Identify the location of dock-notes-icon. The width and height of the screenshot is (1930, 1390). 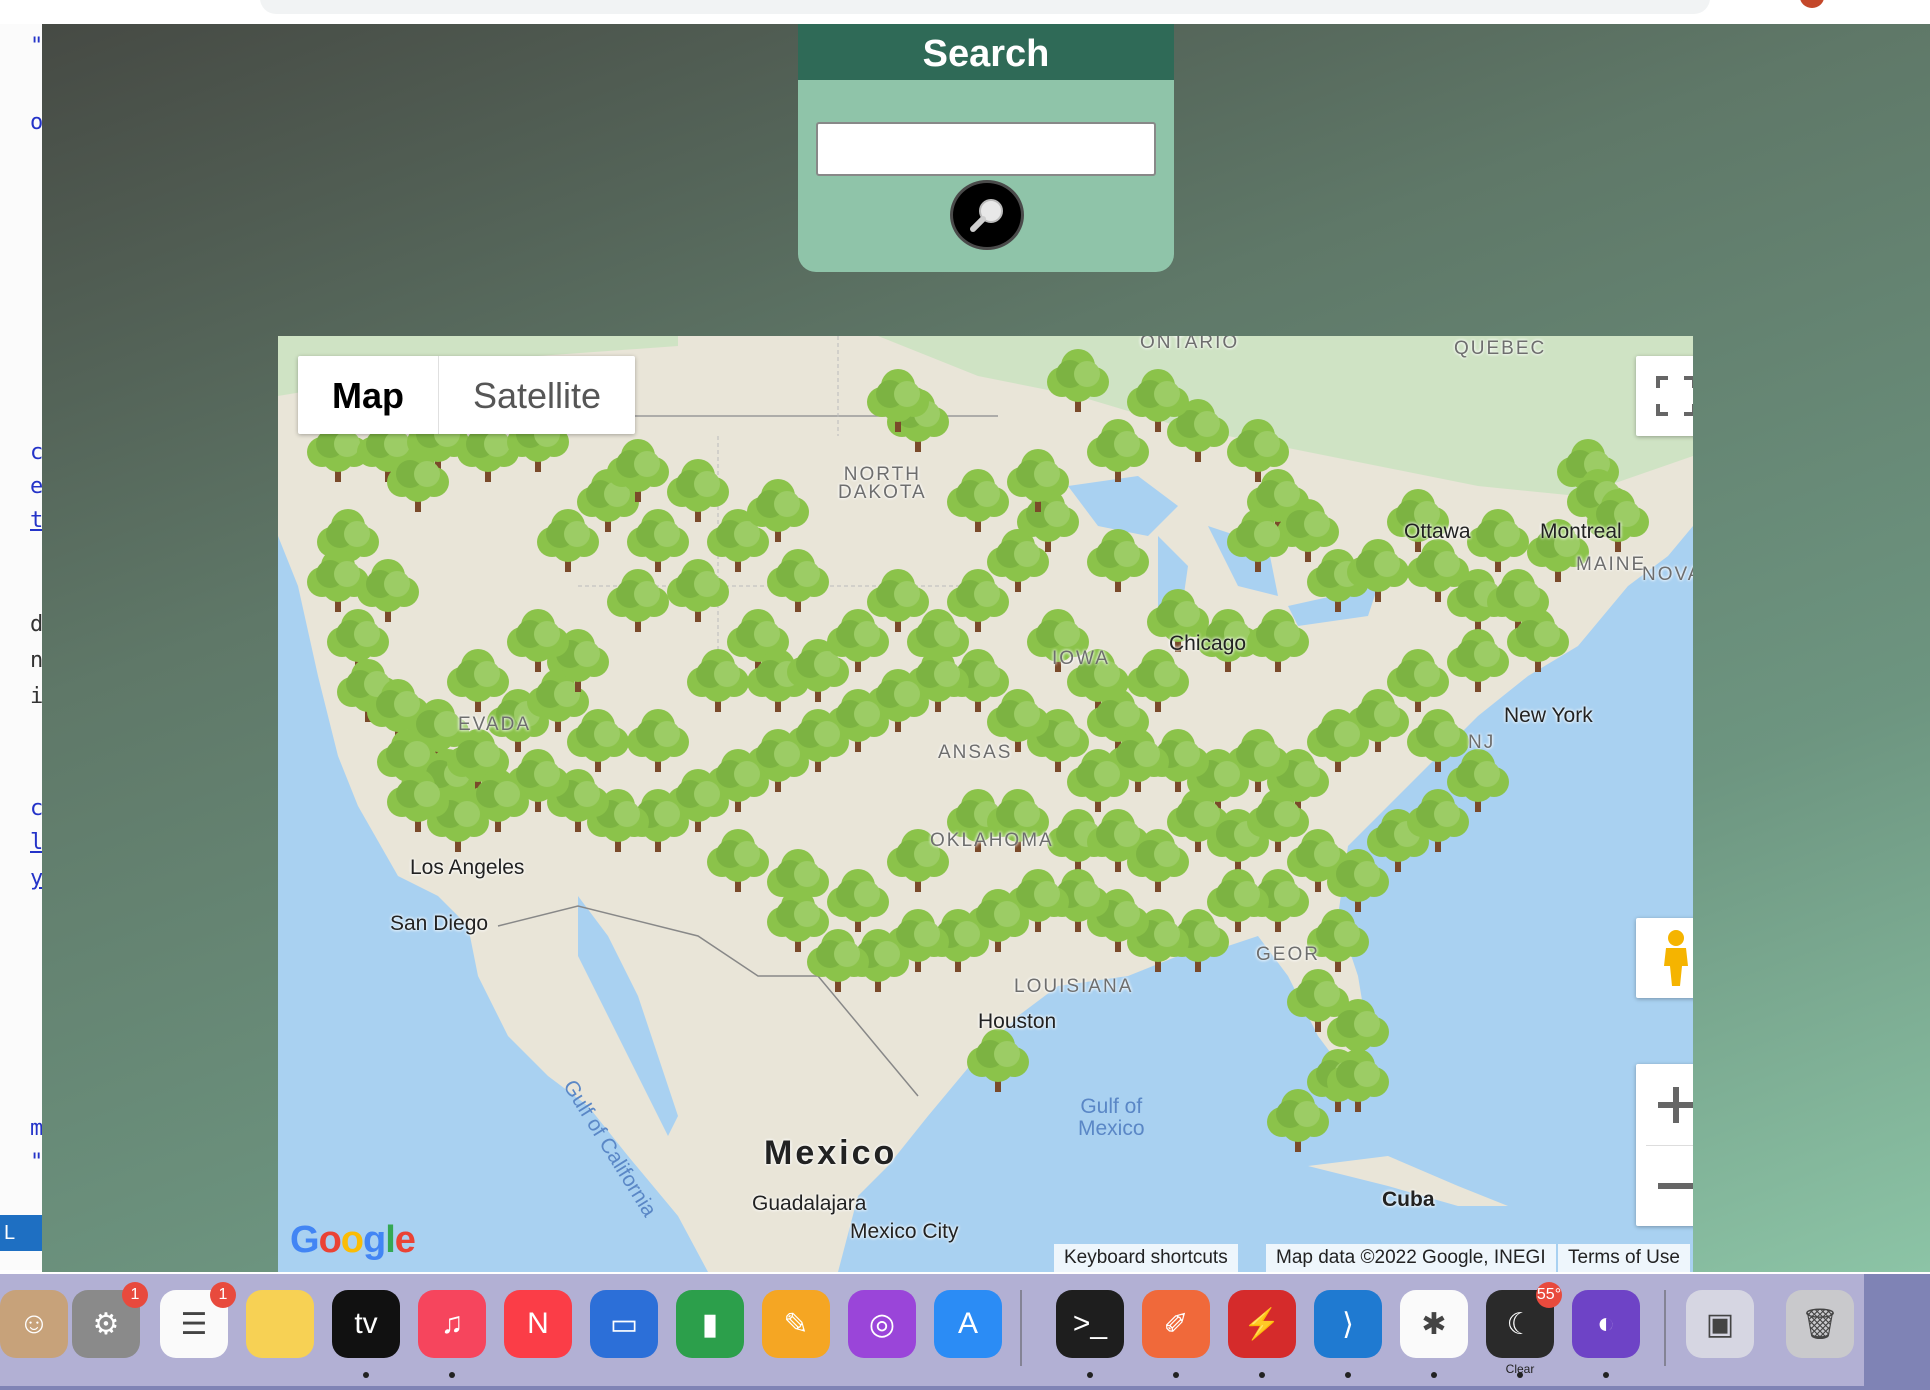
(280, 1324).